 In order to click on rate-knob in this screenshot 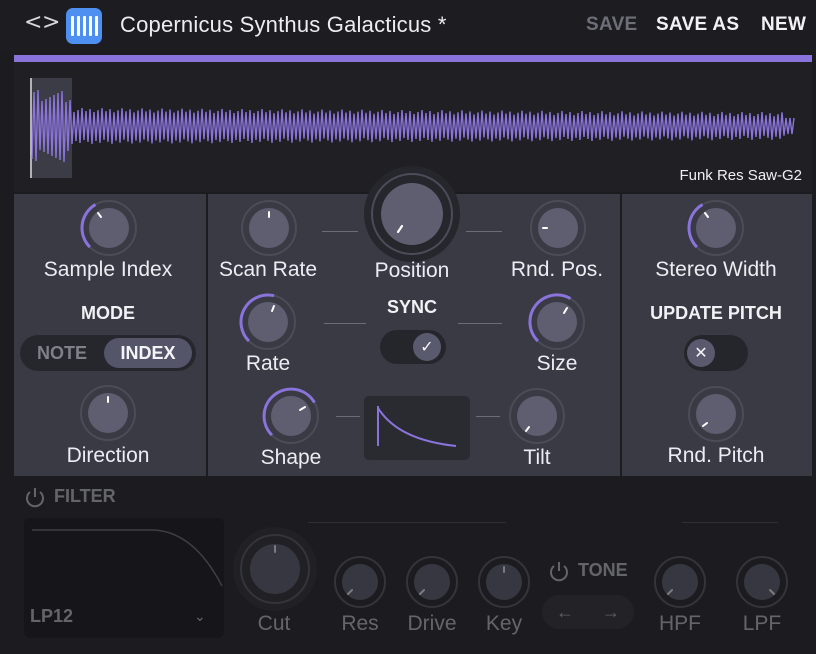, I will do `click(268, 322)`.